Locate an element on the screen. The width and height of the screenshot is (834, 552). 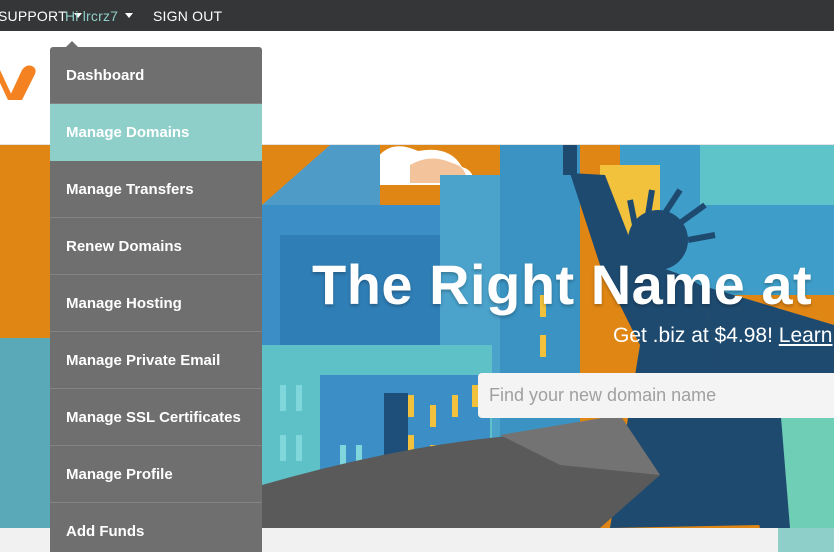
support-menu-label: SUPPORT is located at coordinates (33, 15).